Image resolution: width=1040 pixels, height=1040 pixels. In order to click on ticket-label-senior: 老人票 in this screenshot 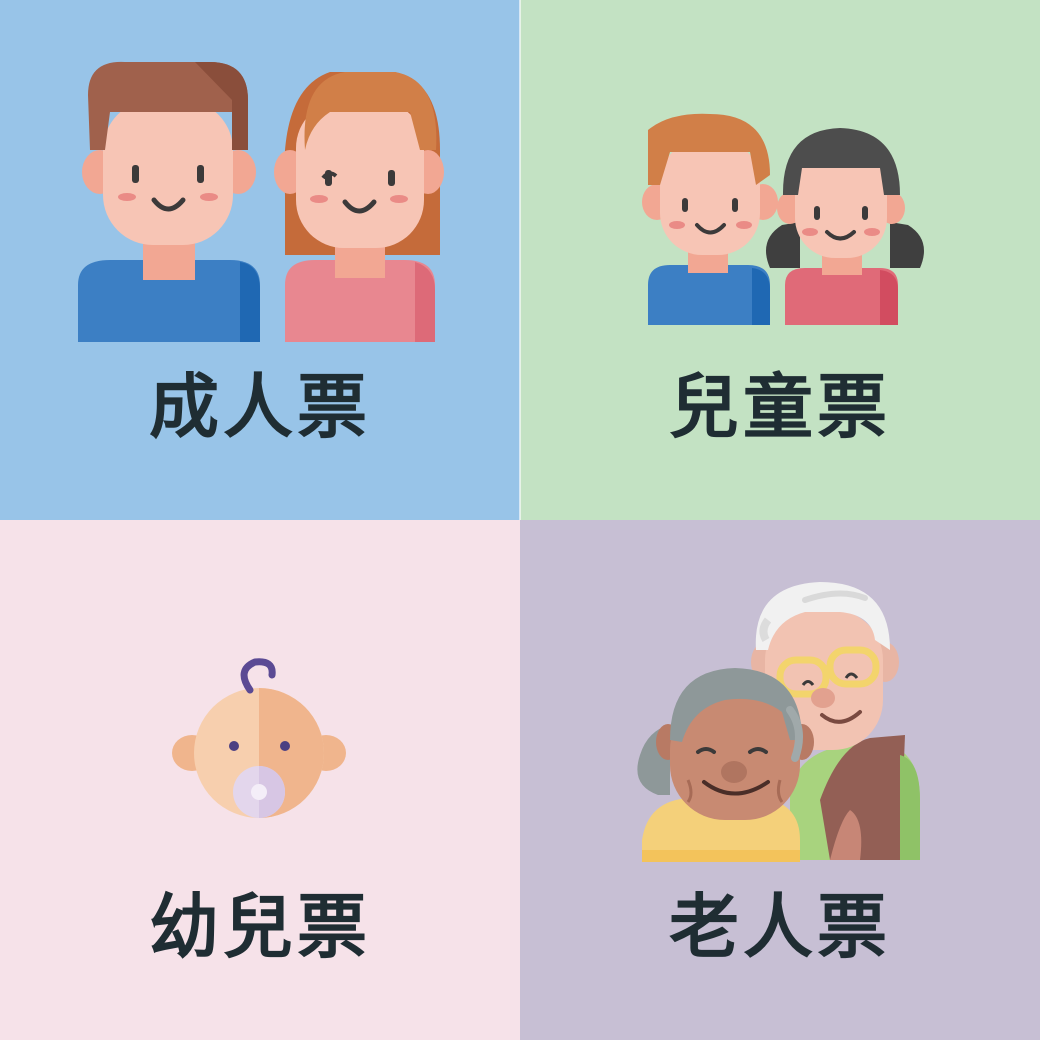, I will do `click(780, 927)`.